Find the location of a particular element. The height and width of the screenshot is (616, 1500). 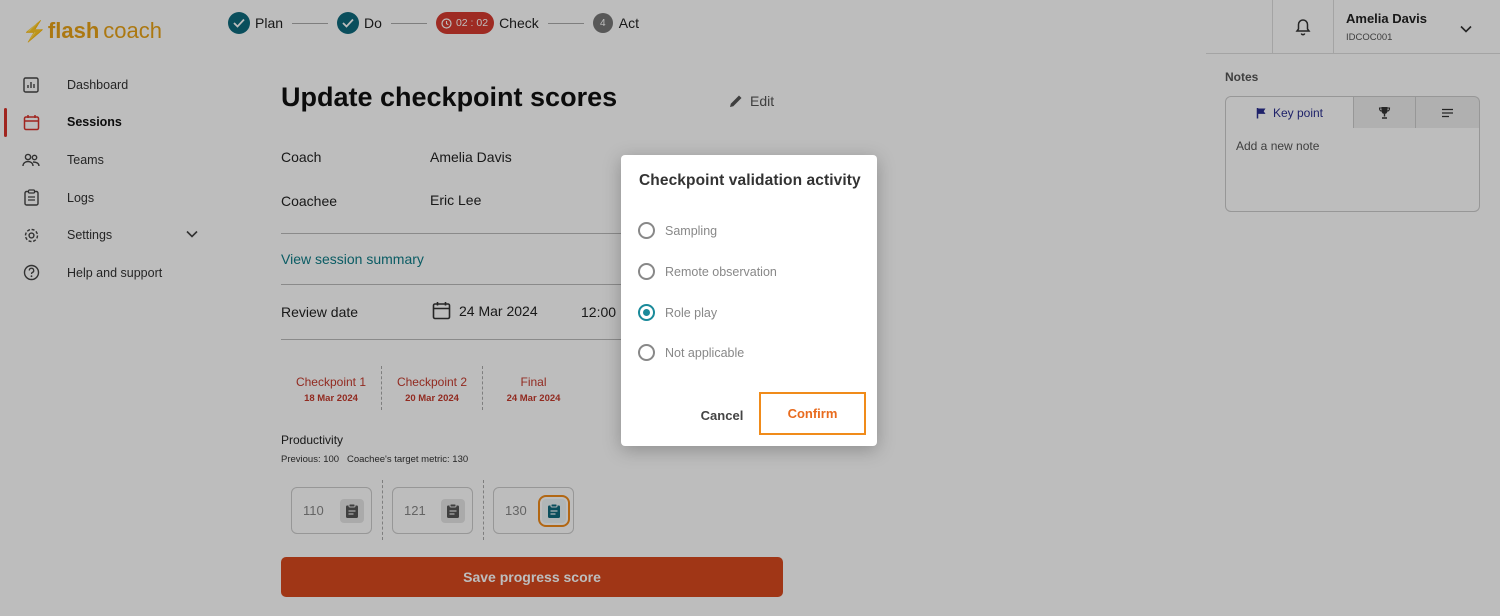

radio-option-remote-observation: Remote observation is located at coordinates (707, 271).